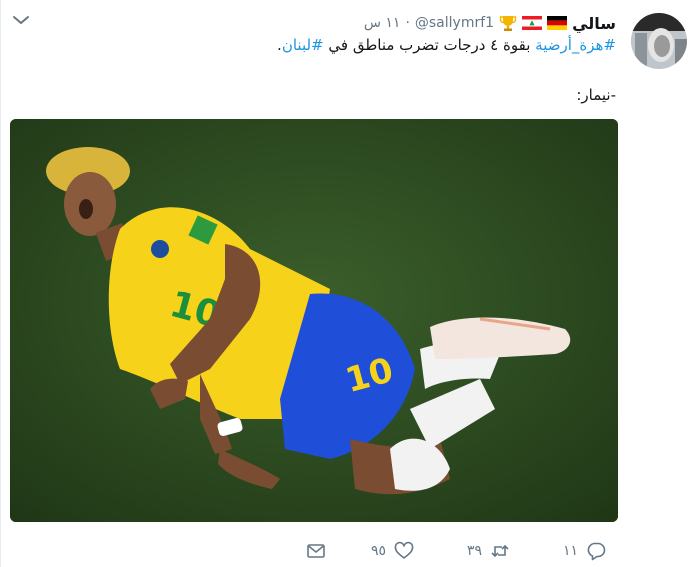  I want to click on like-count: ٩٥, so click(379, 551).